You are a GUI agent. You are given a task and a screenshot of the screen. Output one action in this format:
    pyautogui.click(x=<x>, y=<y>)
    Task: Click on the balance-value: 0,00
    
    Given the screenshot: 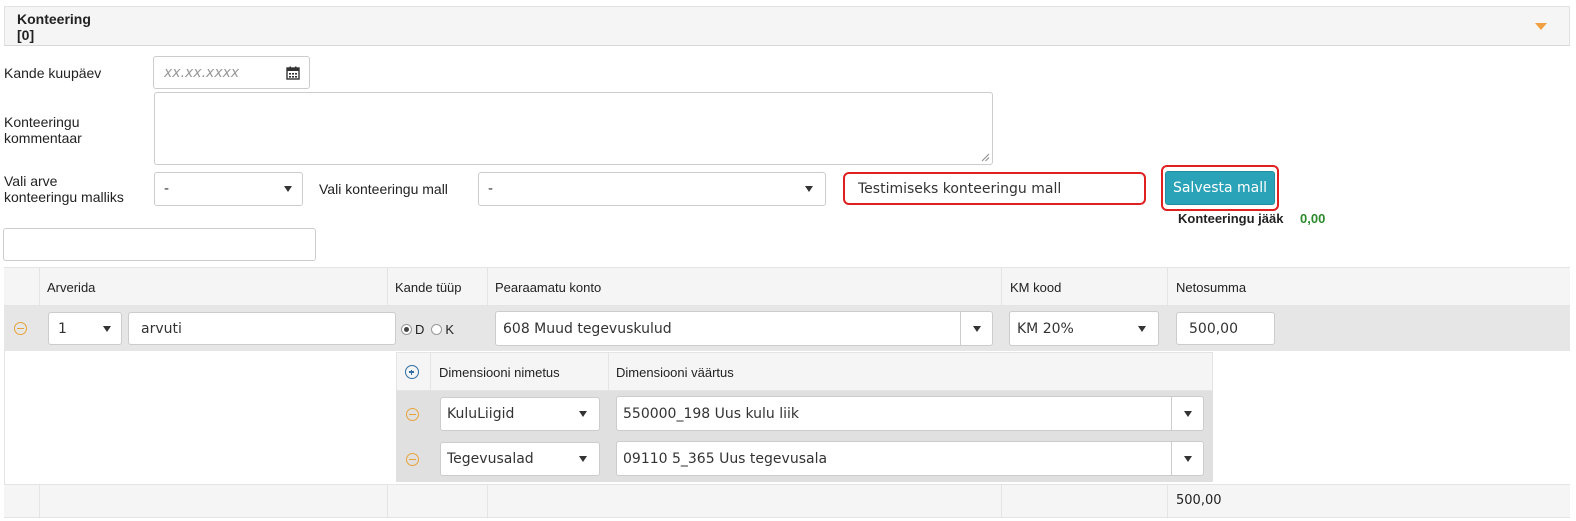 What is the action you would take?
    pyautogui.click(x=1313, y=218)
    